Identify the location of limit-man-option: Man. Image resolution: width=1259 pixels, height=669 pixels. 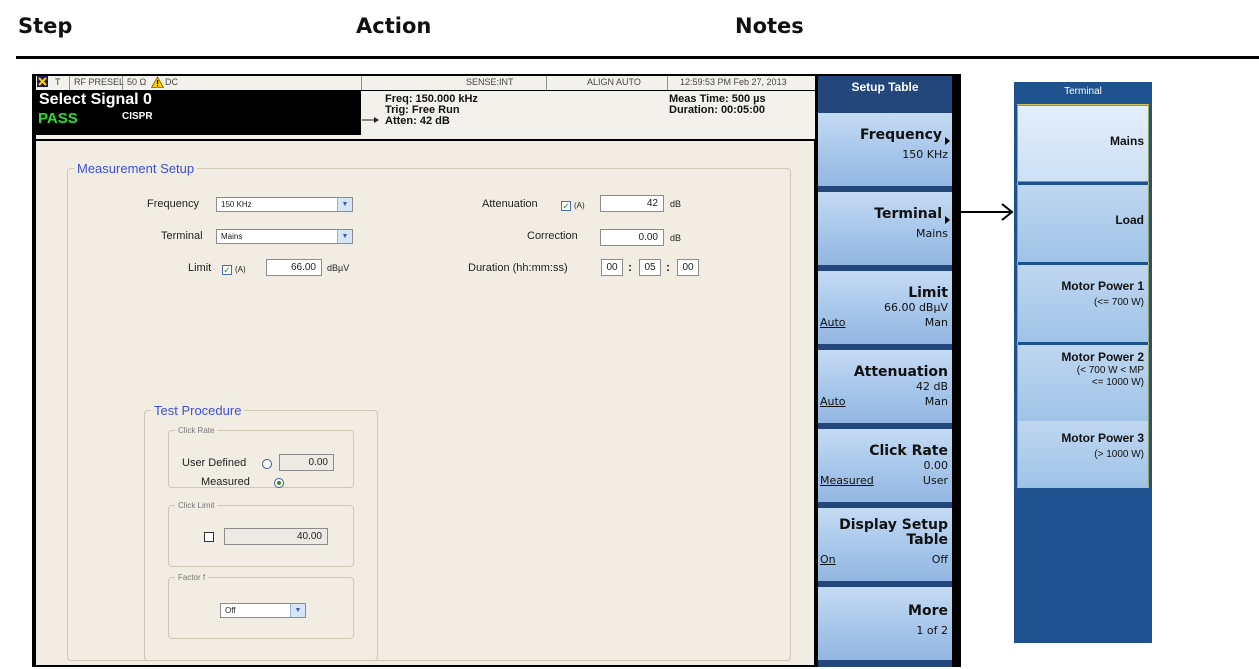
(936, 322).